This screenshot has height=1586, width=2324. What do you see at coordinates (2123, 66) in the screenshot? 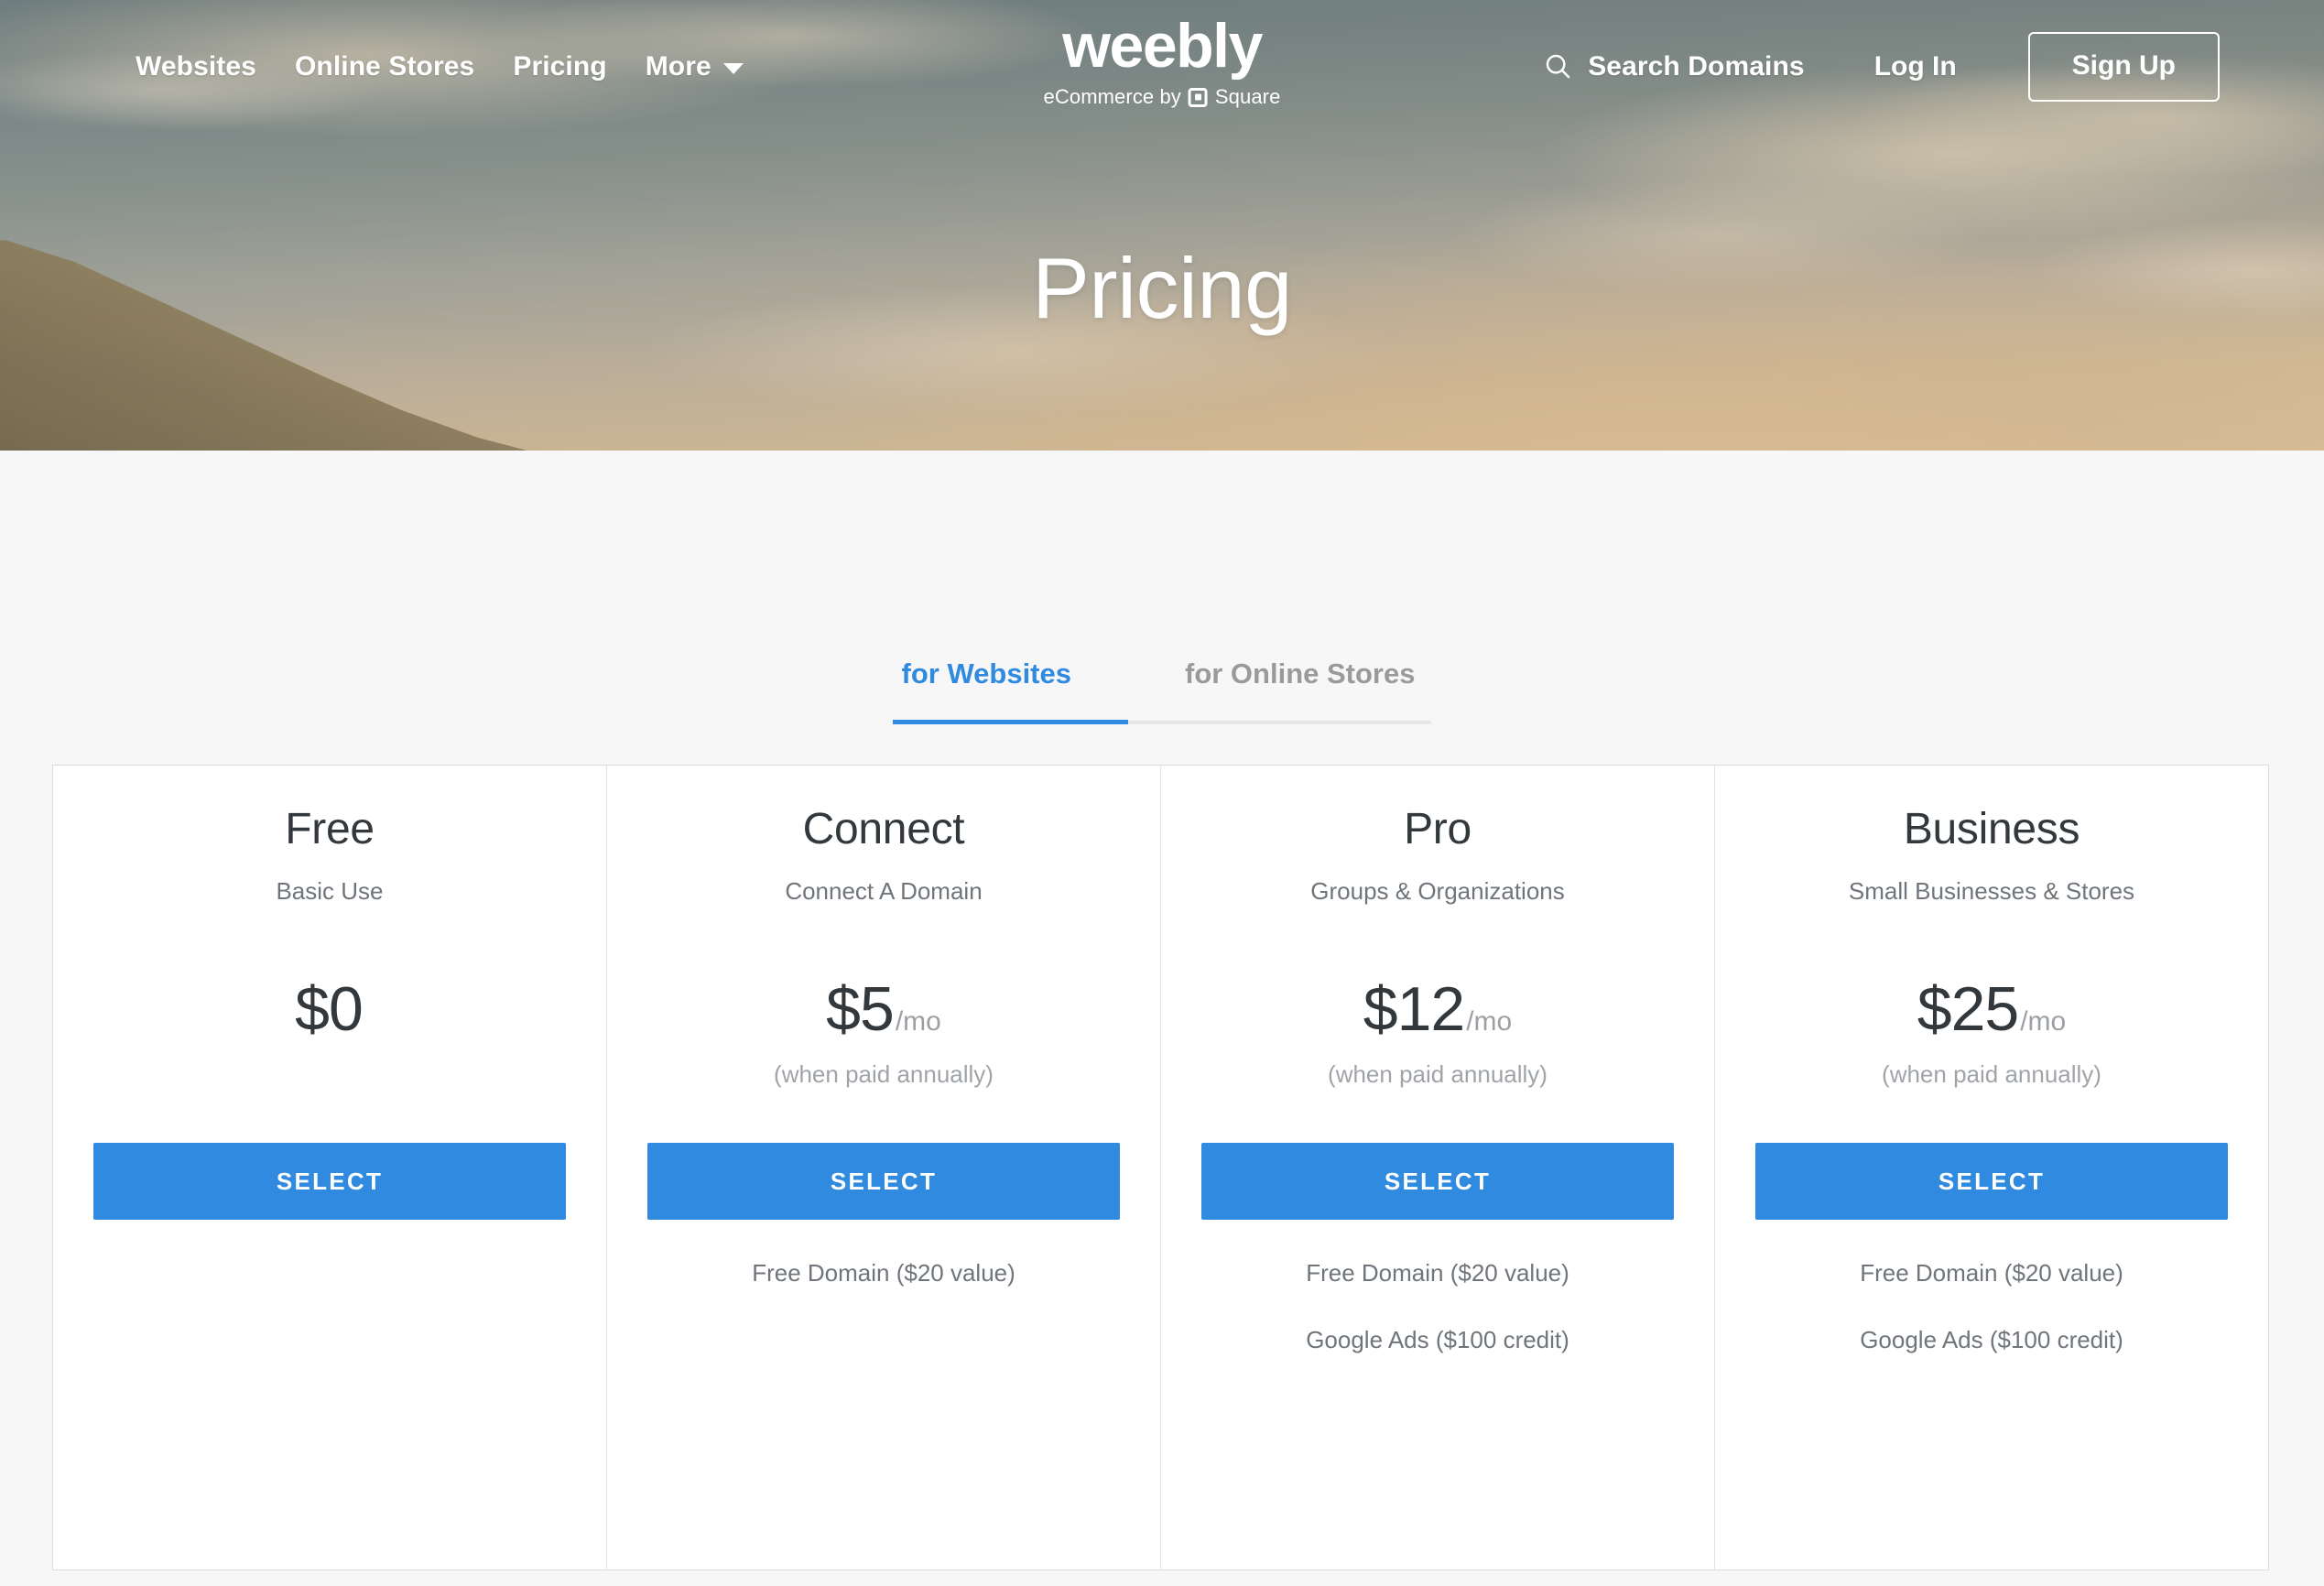
I see `signup-button: Sign Up` at bounding box center [2123, 66].